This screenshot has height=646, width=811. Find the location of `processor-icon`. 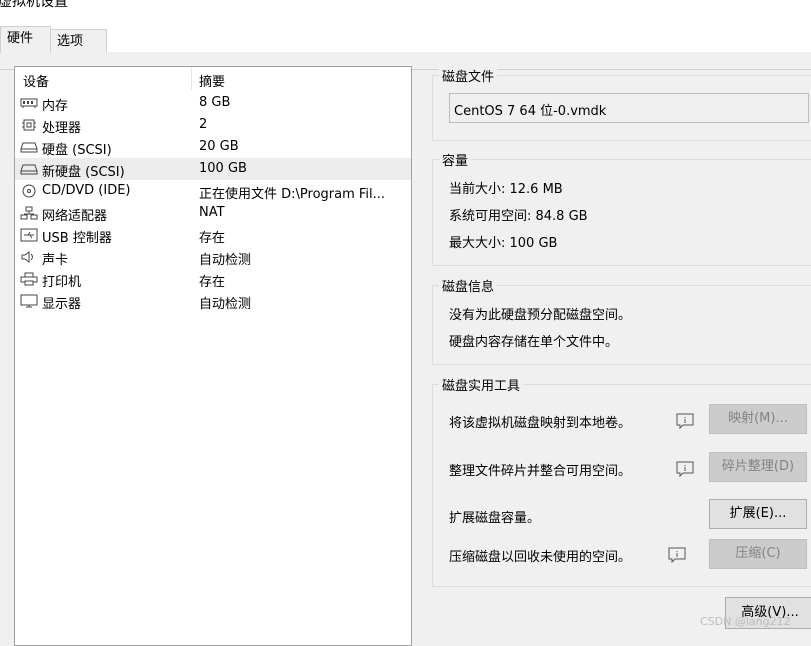

processor-icon is located at coordinates (29, 125).